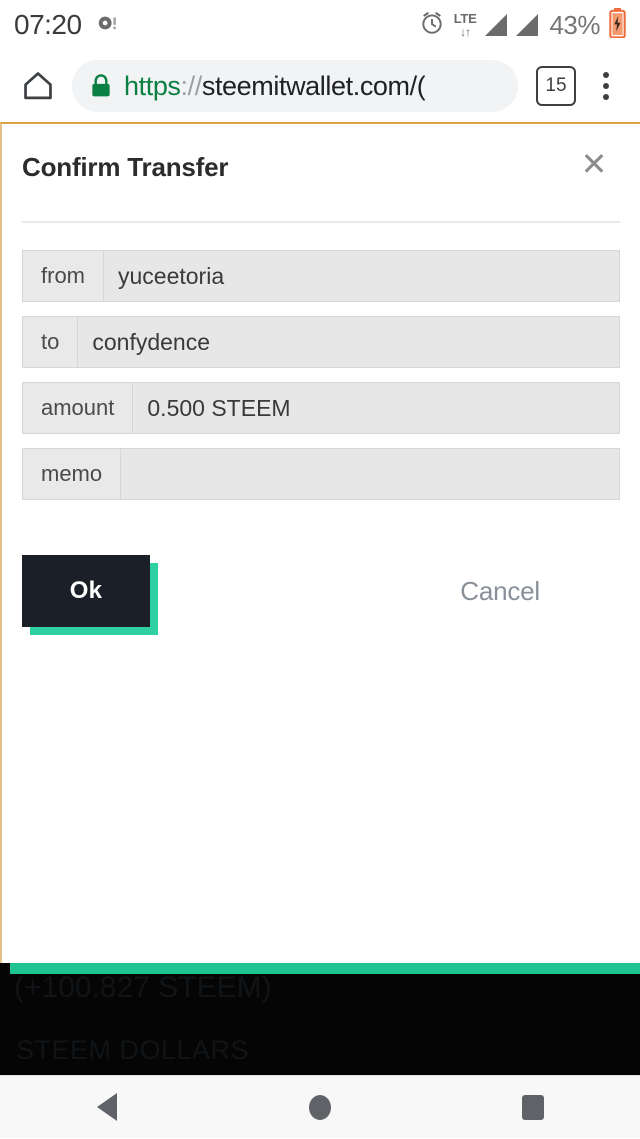 Image resolution: width=640 pixels, height=1139 pixels. What do you see at coordinates (50, 342) in the screenshot?
I see `field-label-to: to` at bounding box center [50, 342].